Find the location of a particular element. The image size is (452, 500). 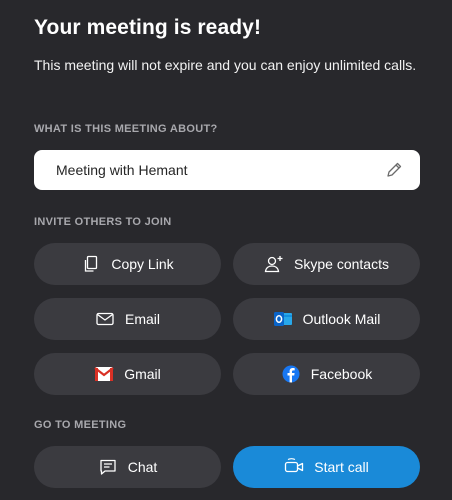

email-button: Email is located at coordinates (127, 319).